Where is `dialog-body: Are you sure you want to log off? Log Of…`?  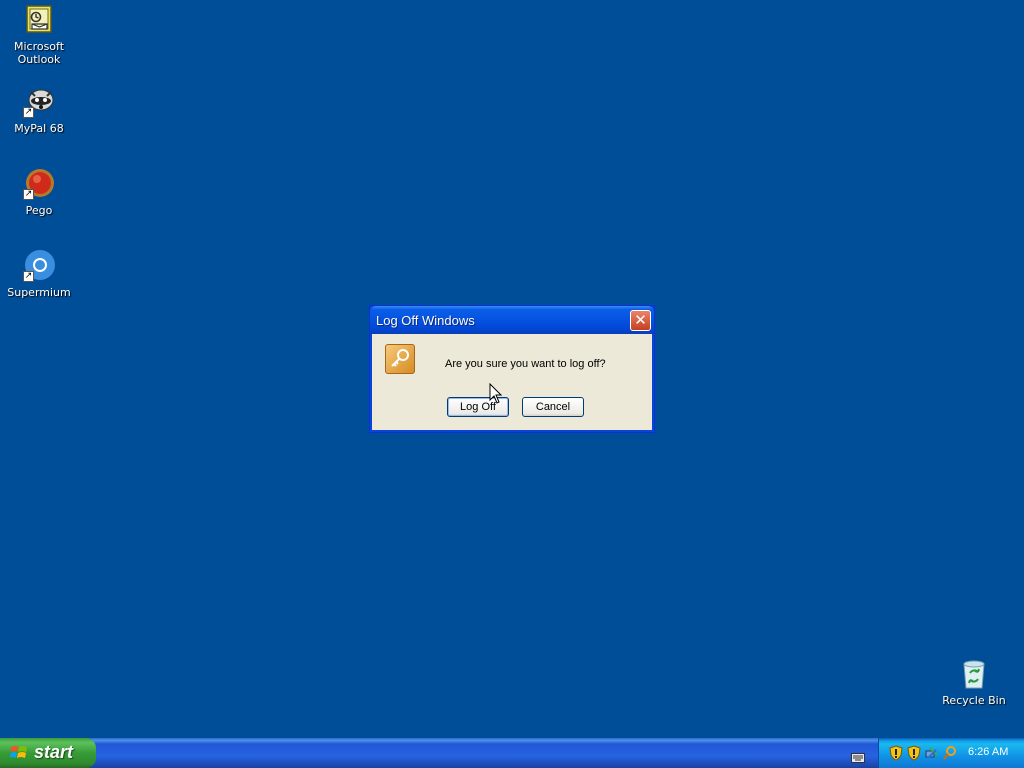
dialog-body: Are you sure you want to log off? Log Of… is located at coordinates (512, 381).